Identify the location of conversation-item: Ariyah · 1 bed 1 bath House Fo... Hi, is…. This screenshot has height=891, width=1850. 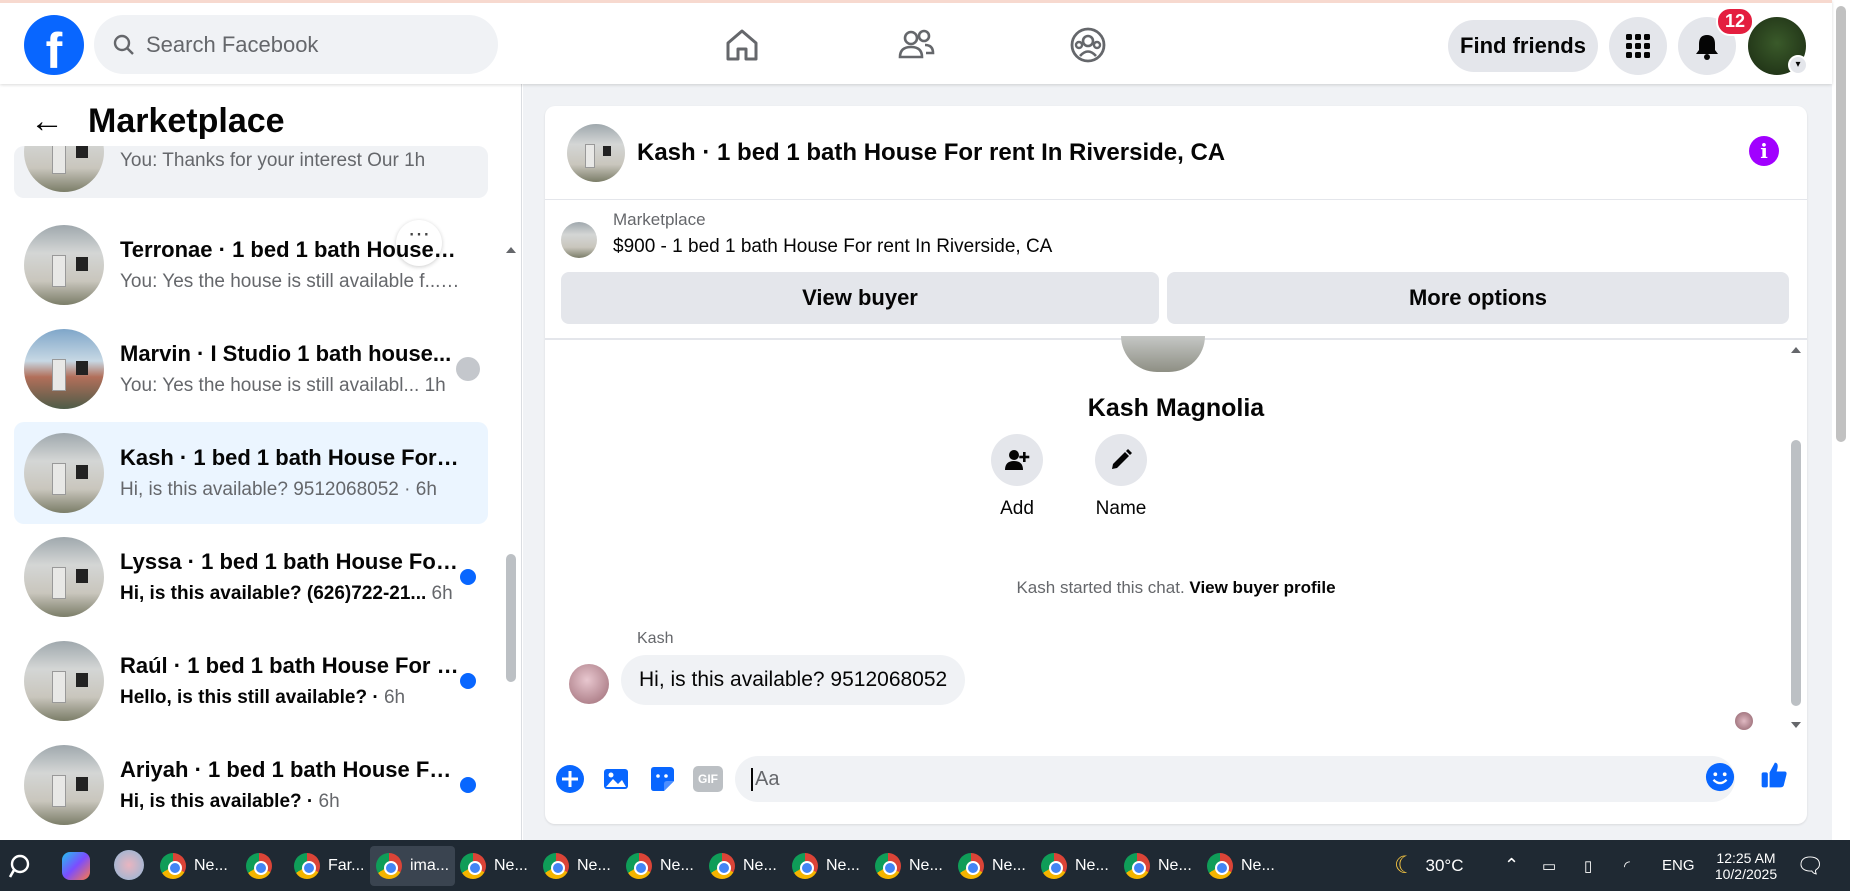
(251, 785).